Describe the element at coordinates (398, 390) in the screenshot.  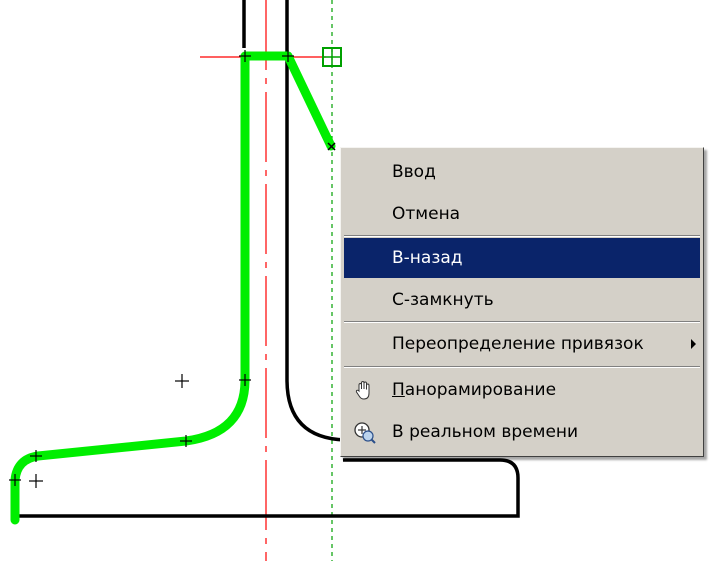
I see `access-key-letter: П` at that location.